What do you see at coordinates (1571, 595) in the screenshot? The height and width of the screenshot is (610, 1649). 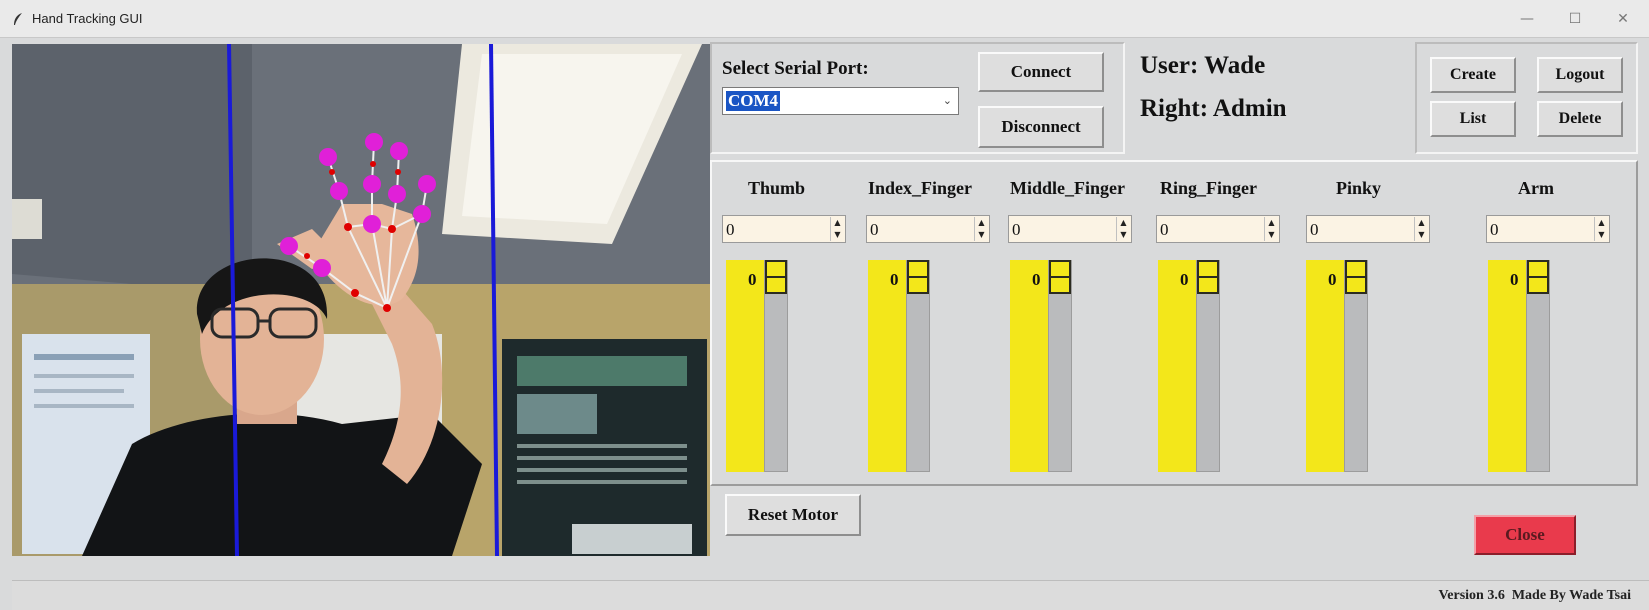 I see `author-text: Made By Wade Tsai` at bounding box center [1571, 595].